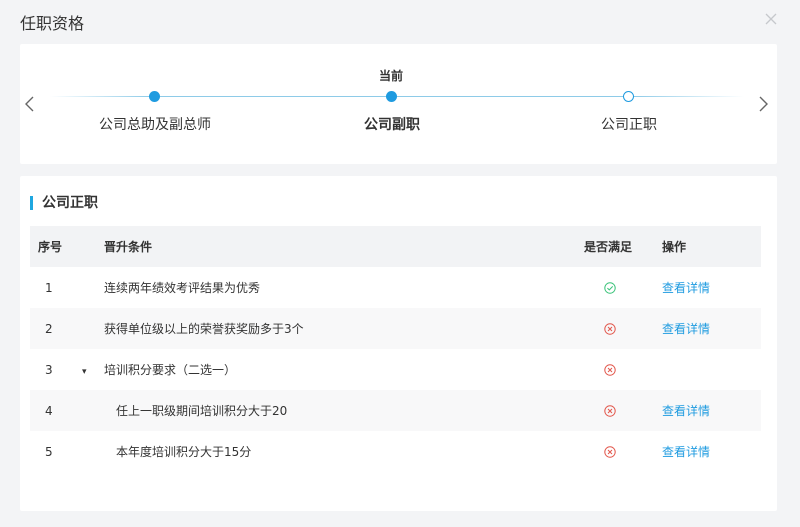 The width and height of the screenshot is (800, 527). What do you see at coordinates (128, 247) in the screenshot?
I see `header-condition: 晋升条件` at bounding box center [128, 247].